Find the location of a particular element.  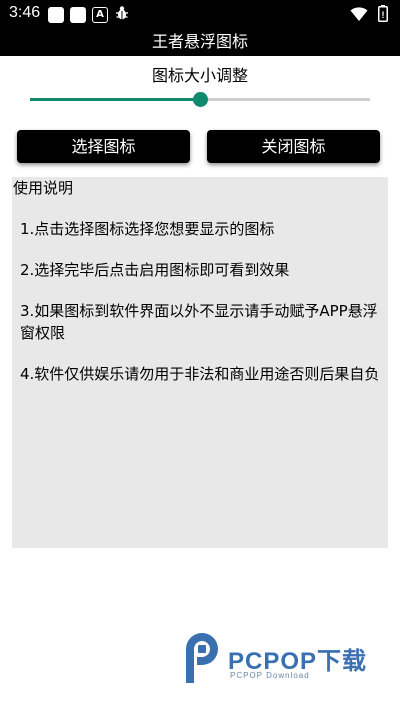

status-time: 3:46 is located at coordinates (25, 12).